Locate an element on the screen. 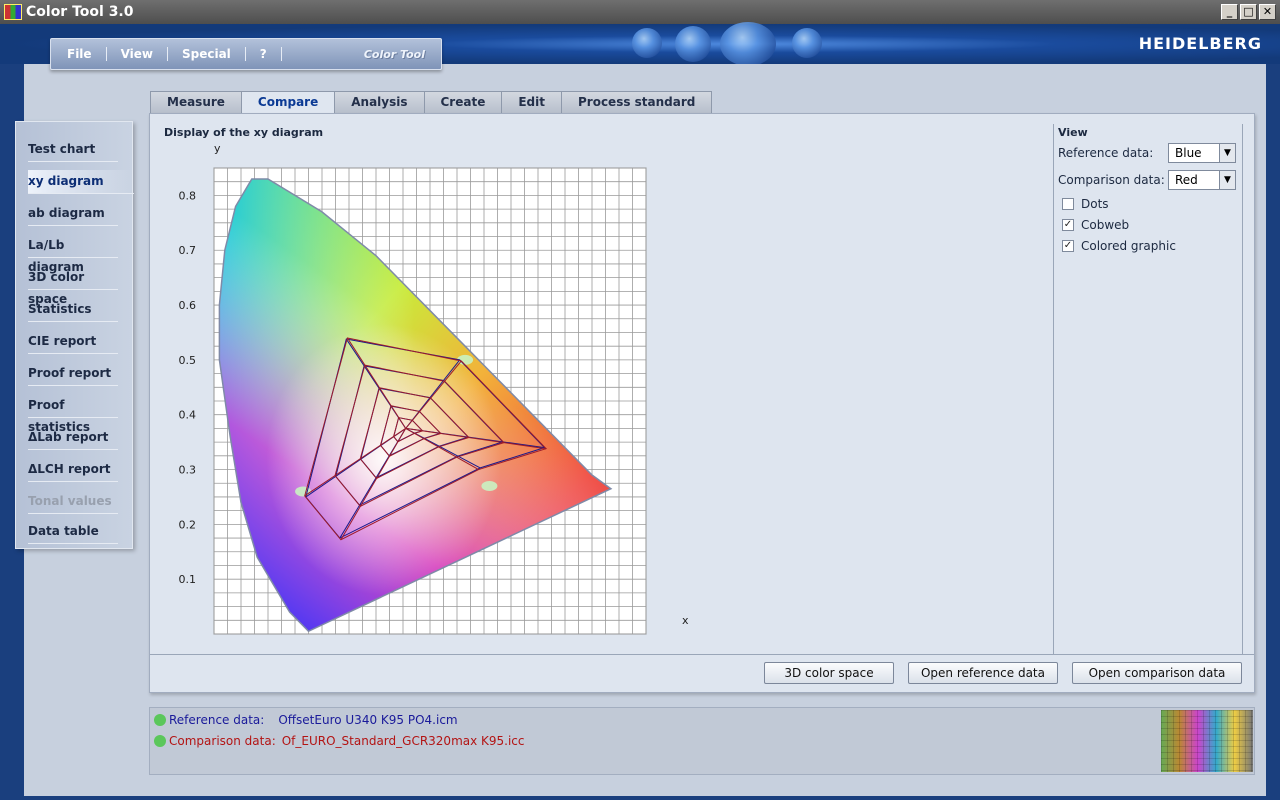 The height and width of the screenshot is (800, 1280). heidelberg-logo: HEIDELBERG is located at coordinates (1200, 43).